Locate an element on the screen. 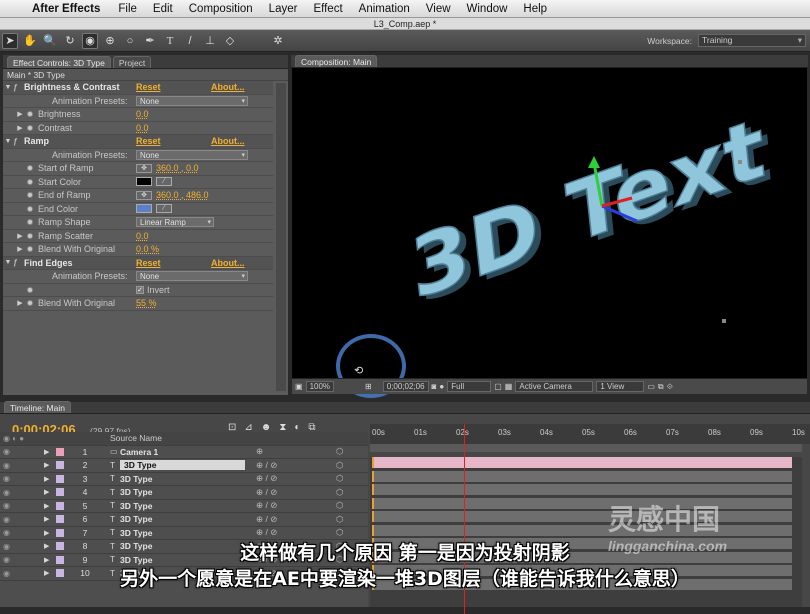 The width and height of the screenshot is (810, 614). workspace-select: Training is located at coordinates (752, 40).